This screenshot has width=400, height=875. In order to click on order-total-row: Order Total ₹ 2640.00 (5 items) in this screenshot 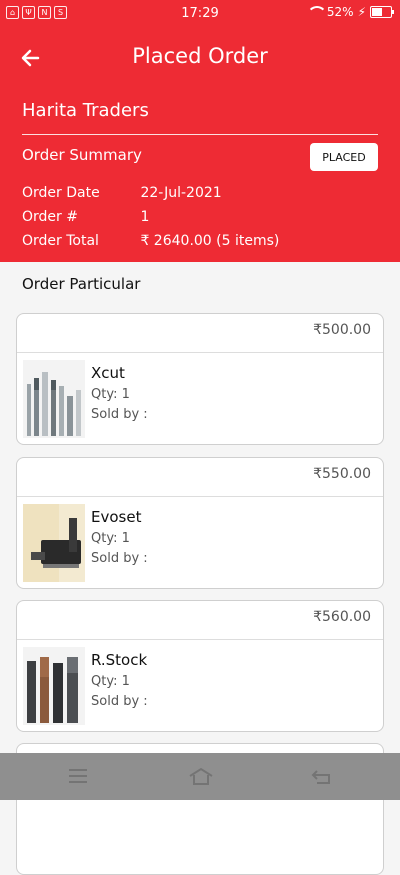, I will do `click(150, 241)`.